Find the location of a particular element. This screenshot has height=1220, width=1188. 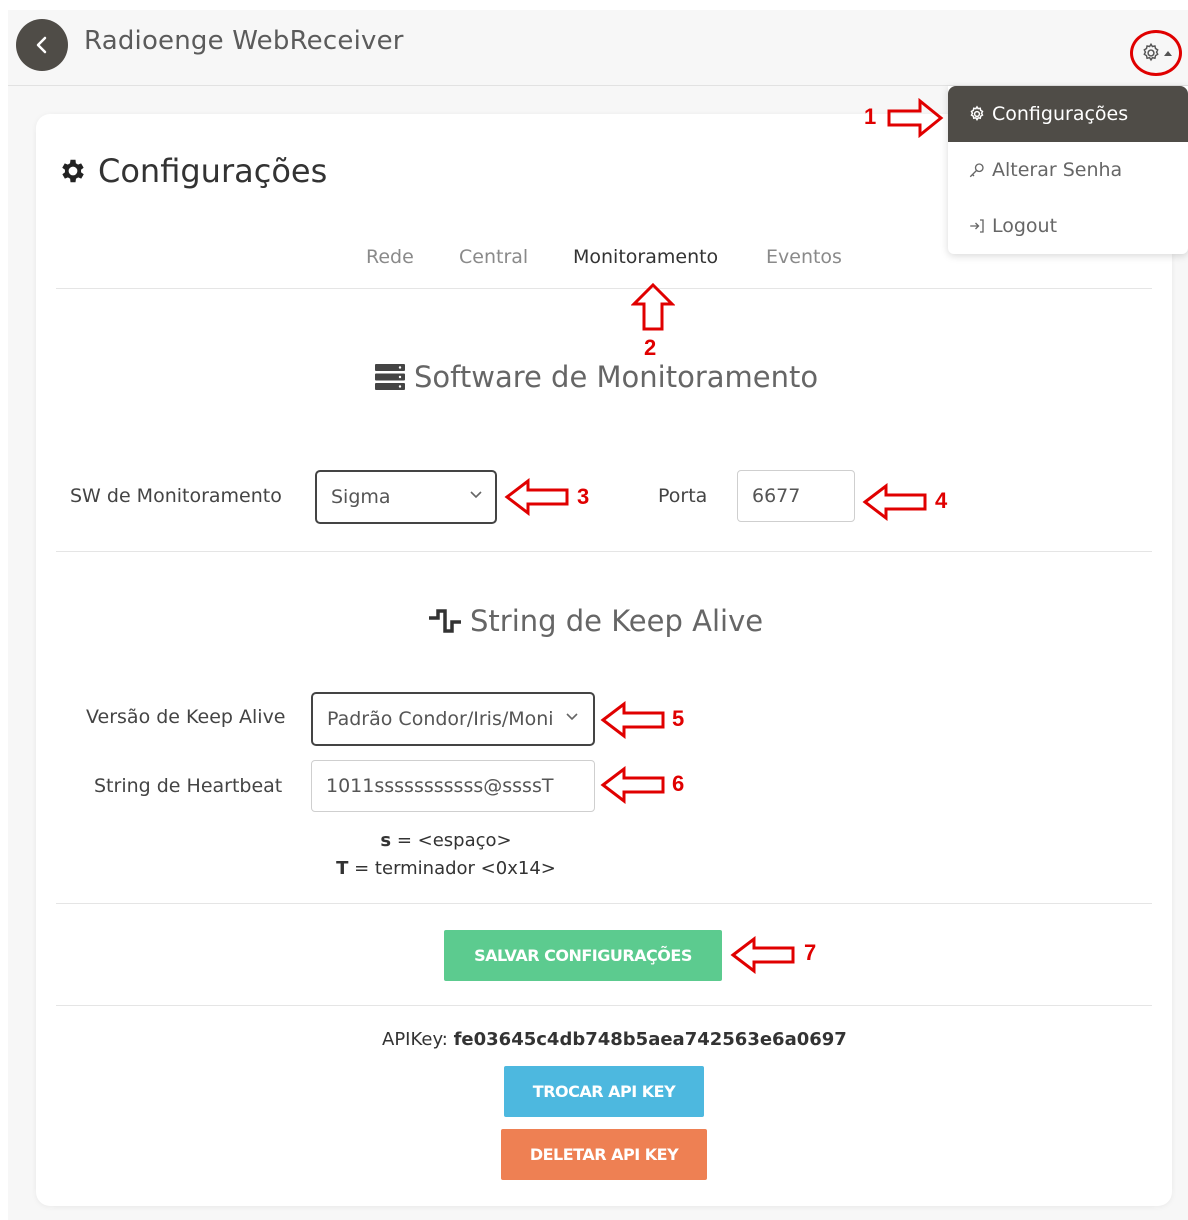

tab-eventos: Eventos is located at coordinates (804, 257).